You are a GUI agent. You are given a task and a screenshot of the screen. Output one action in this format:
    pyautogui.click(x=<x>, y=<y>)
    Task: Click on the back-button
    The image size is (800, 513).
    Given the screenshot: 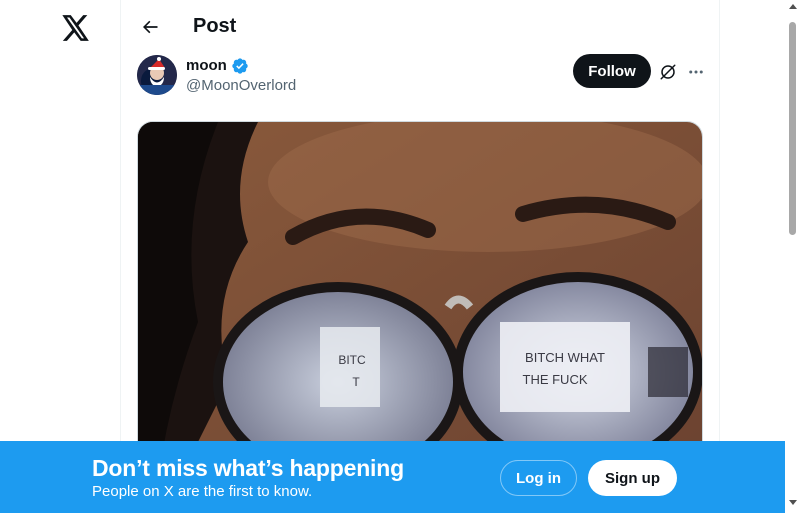 What is the action you would take?
    pyautogui.click(x=150, y=27)
    